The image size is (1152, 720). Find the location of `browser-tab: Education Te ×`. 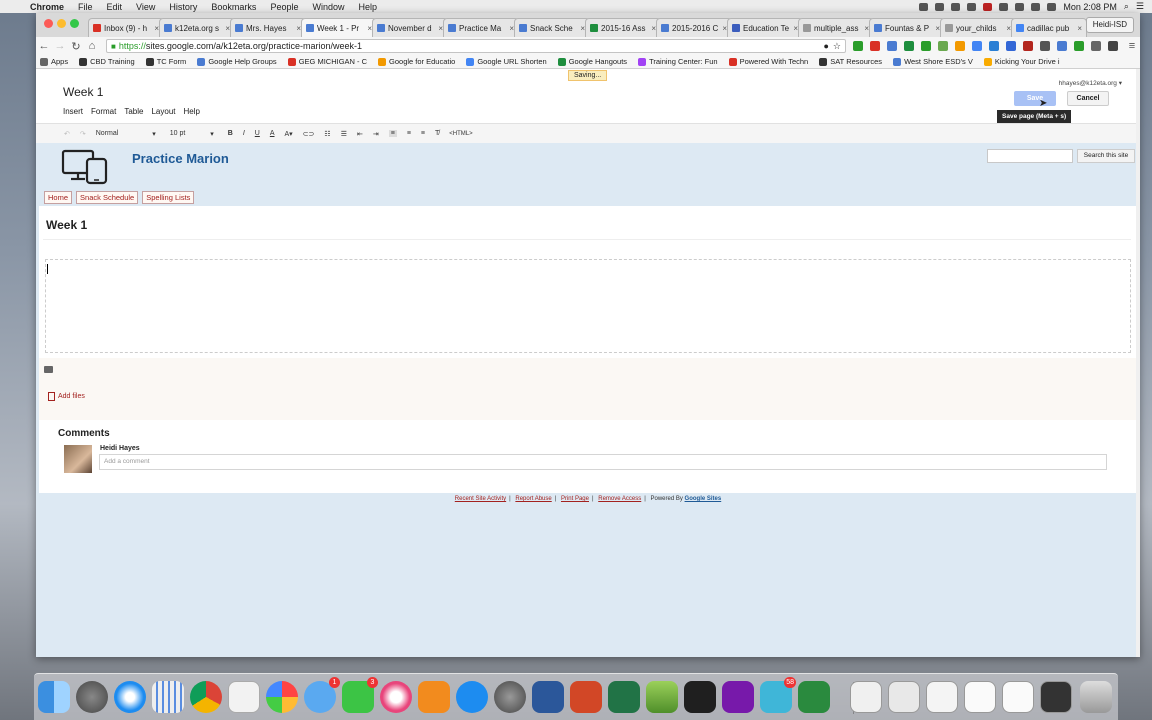

browser-tab: Education Te × is located at coordinates (765, 27).